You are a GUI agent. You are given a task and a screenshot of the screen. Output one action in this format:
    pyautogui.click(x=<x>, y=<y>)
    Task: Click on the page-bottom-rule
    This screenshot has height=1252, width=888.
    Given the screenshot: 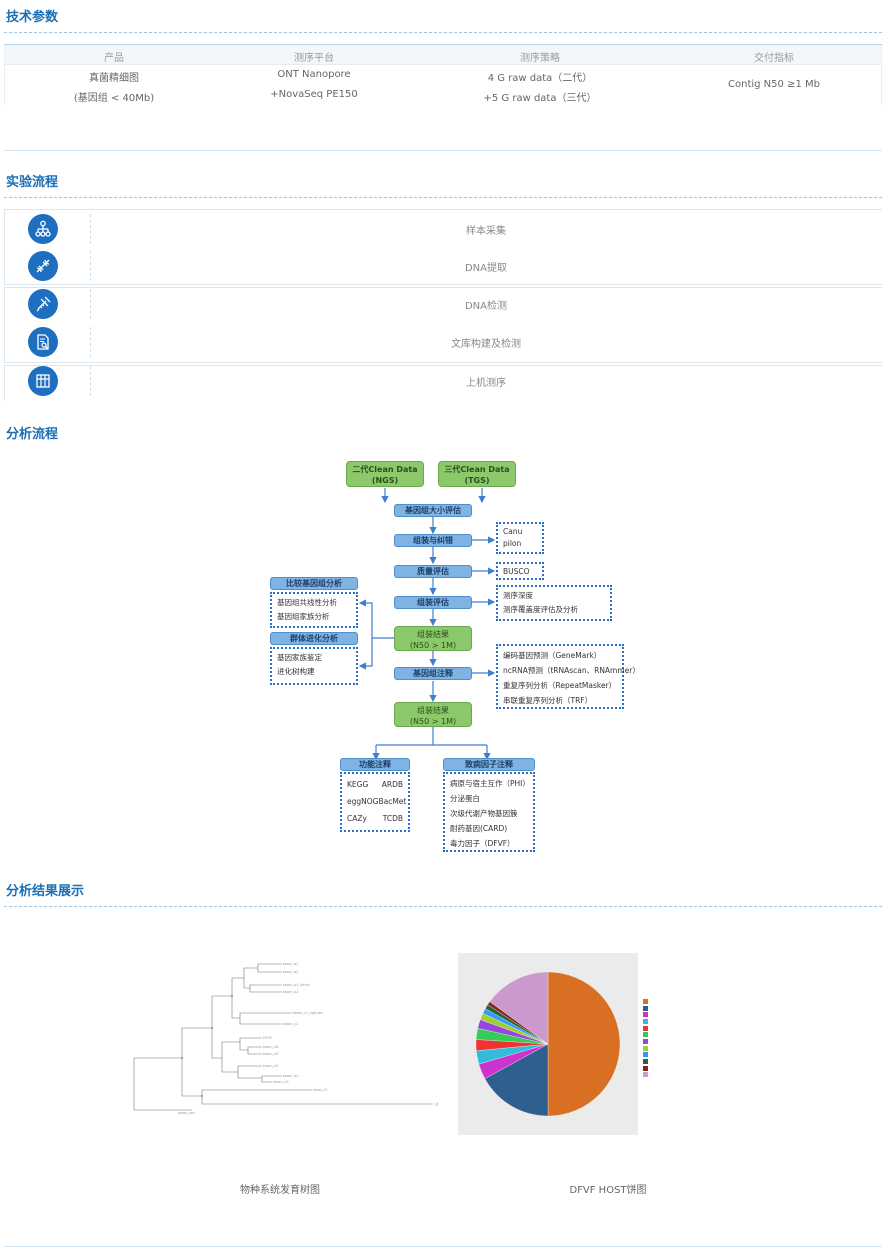 What is the action you would take?
    pyautogui.click(x=443, y=1246)
    